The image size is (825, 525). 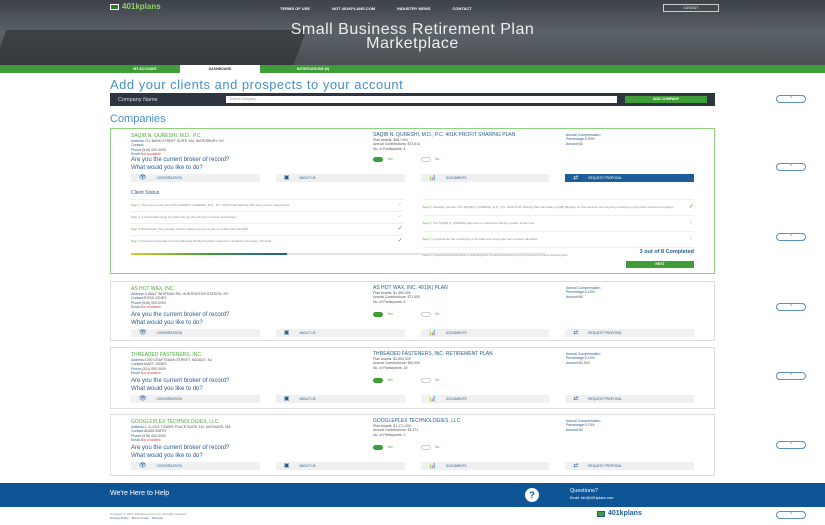 I want to click on logout-button: LOGOUT, so click(x=691, y=8).